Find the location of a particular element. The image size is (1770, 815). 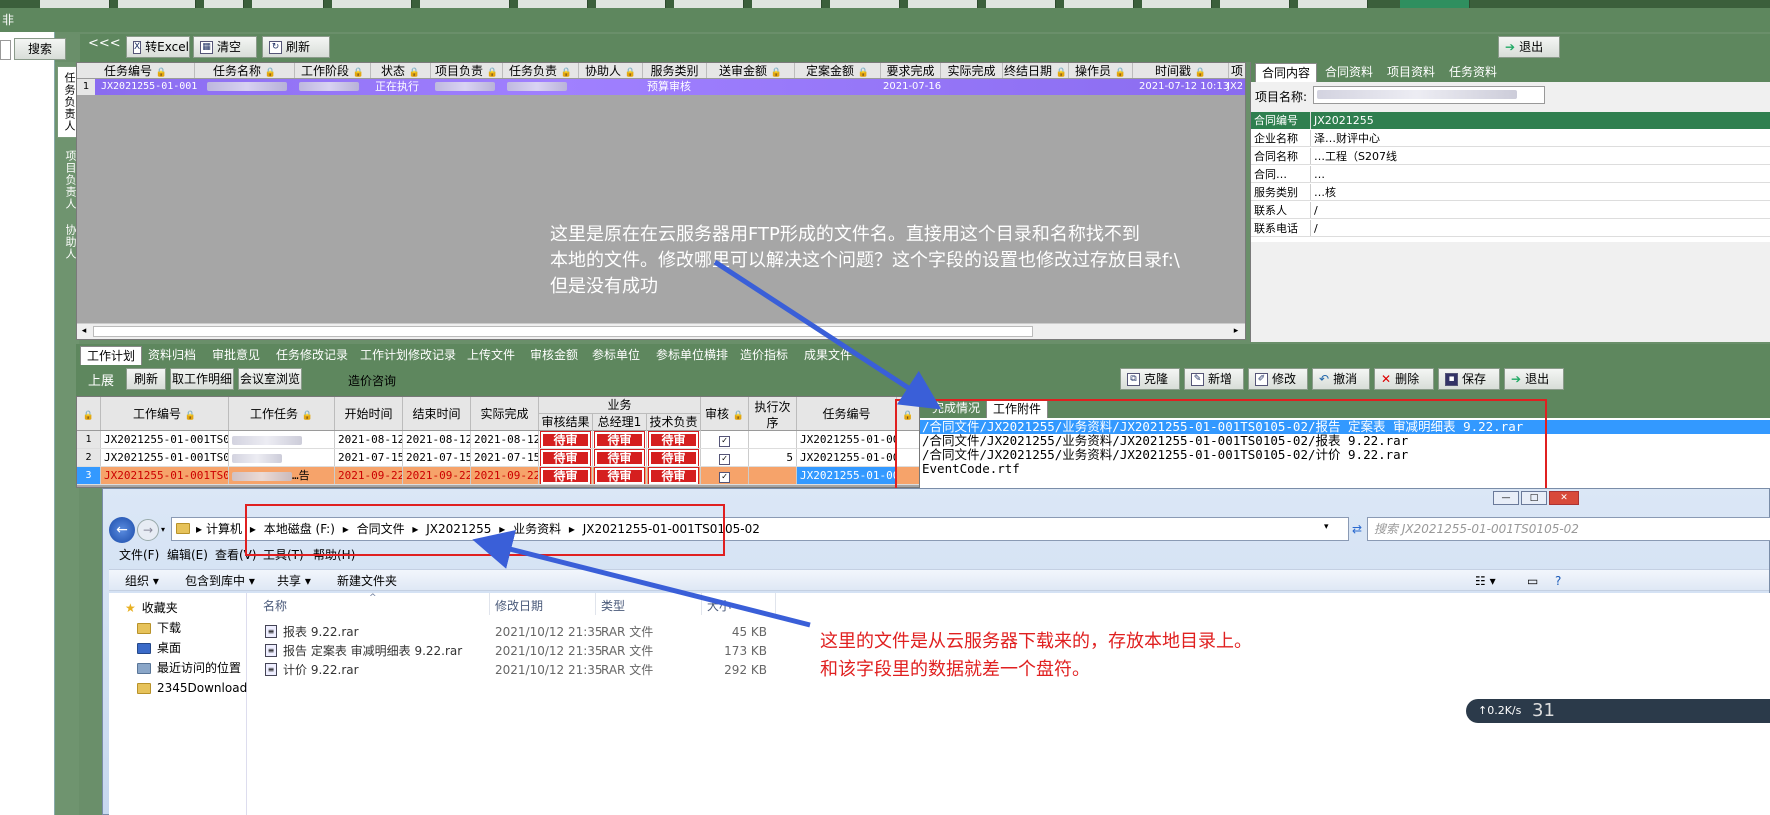

tab-contract-content: 合同内容 is located at coordinates (1286, 72).